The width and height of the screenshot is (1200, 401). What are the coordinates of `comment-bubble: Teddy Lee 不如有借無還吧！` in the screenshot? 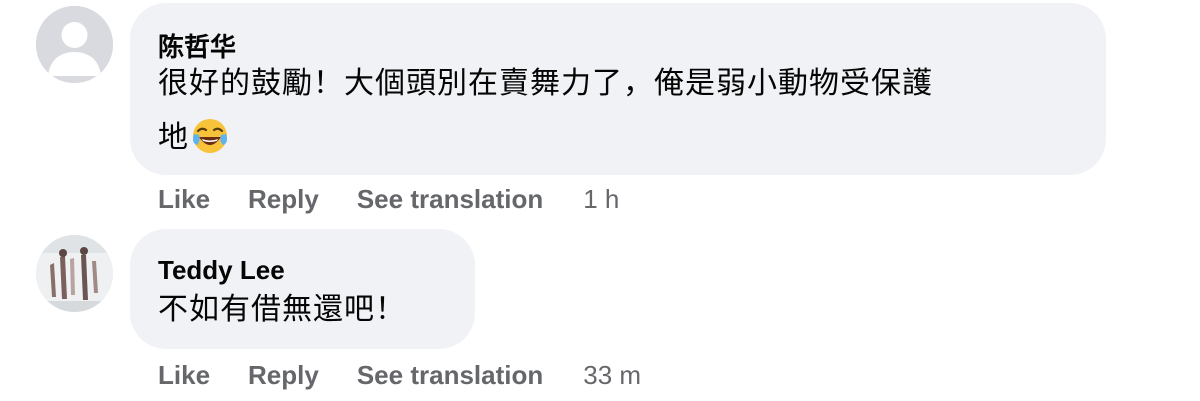 It's located at (302, 289).